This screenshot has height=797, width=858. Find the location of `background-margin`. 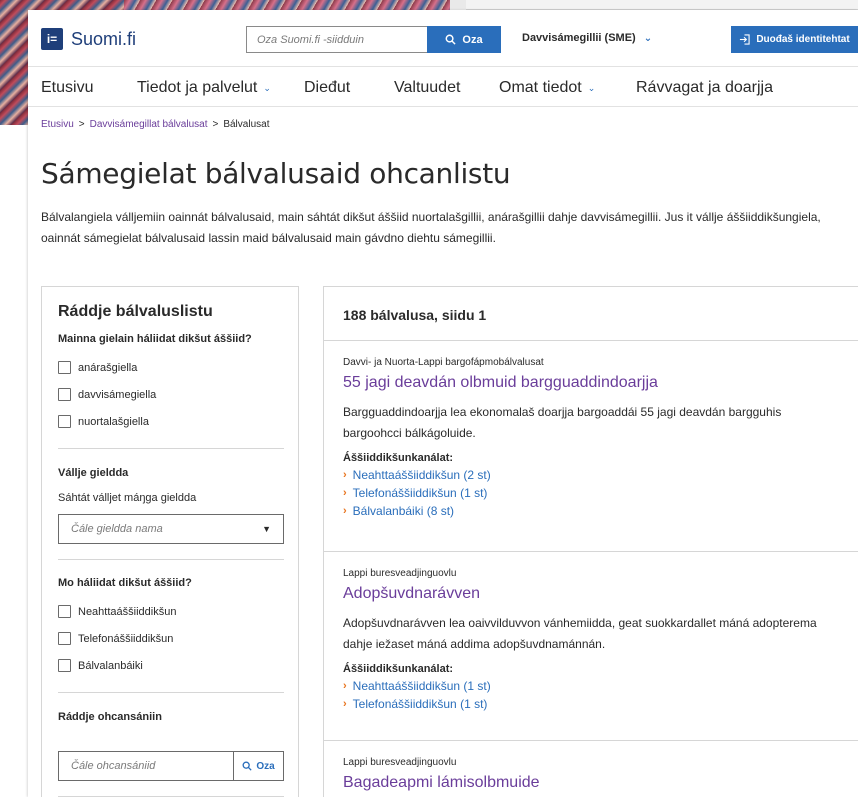

background-margin is located at coordinates (14, 461).